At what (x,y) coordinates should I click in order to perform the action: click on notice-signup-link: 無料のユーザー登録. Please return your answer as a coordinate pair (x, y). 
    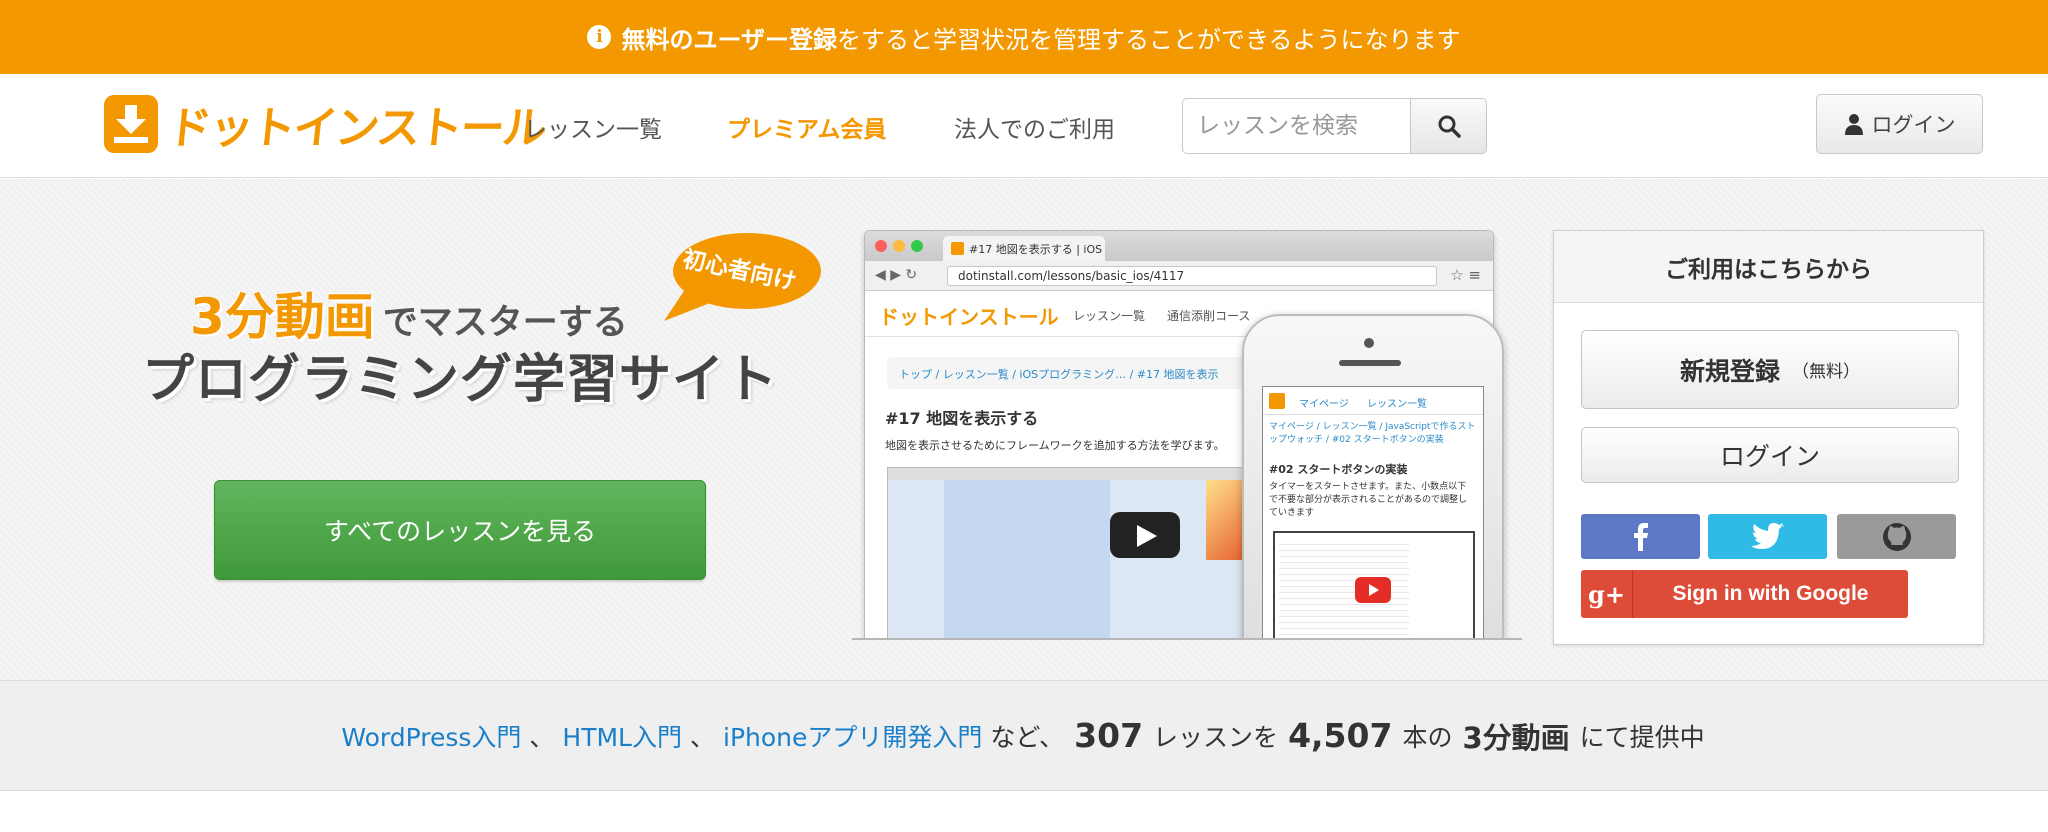
    Looking at the image, I should click on (729, 37).